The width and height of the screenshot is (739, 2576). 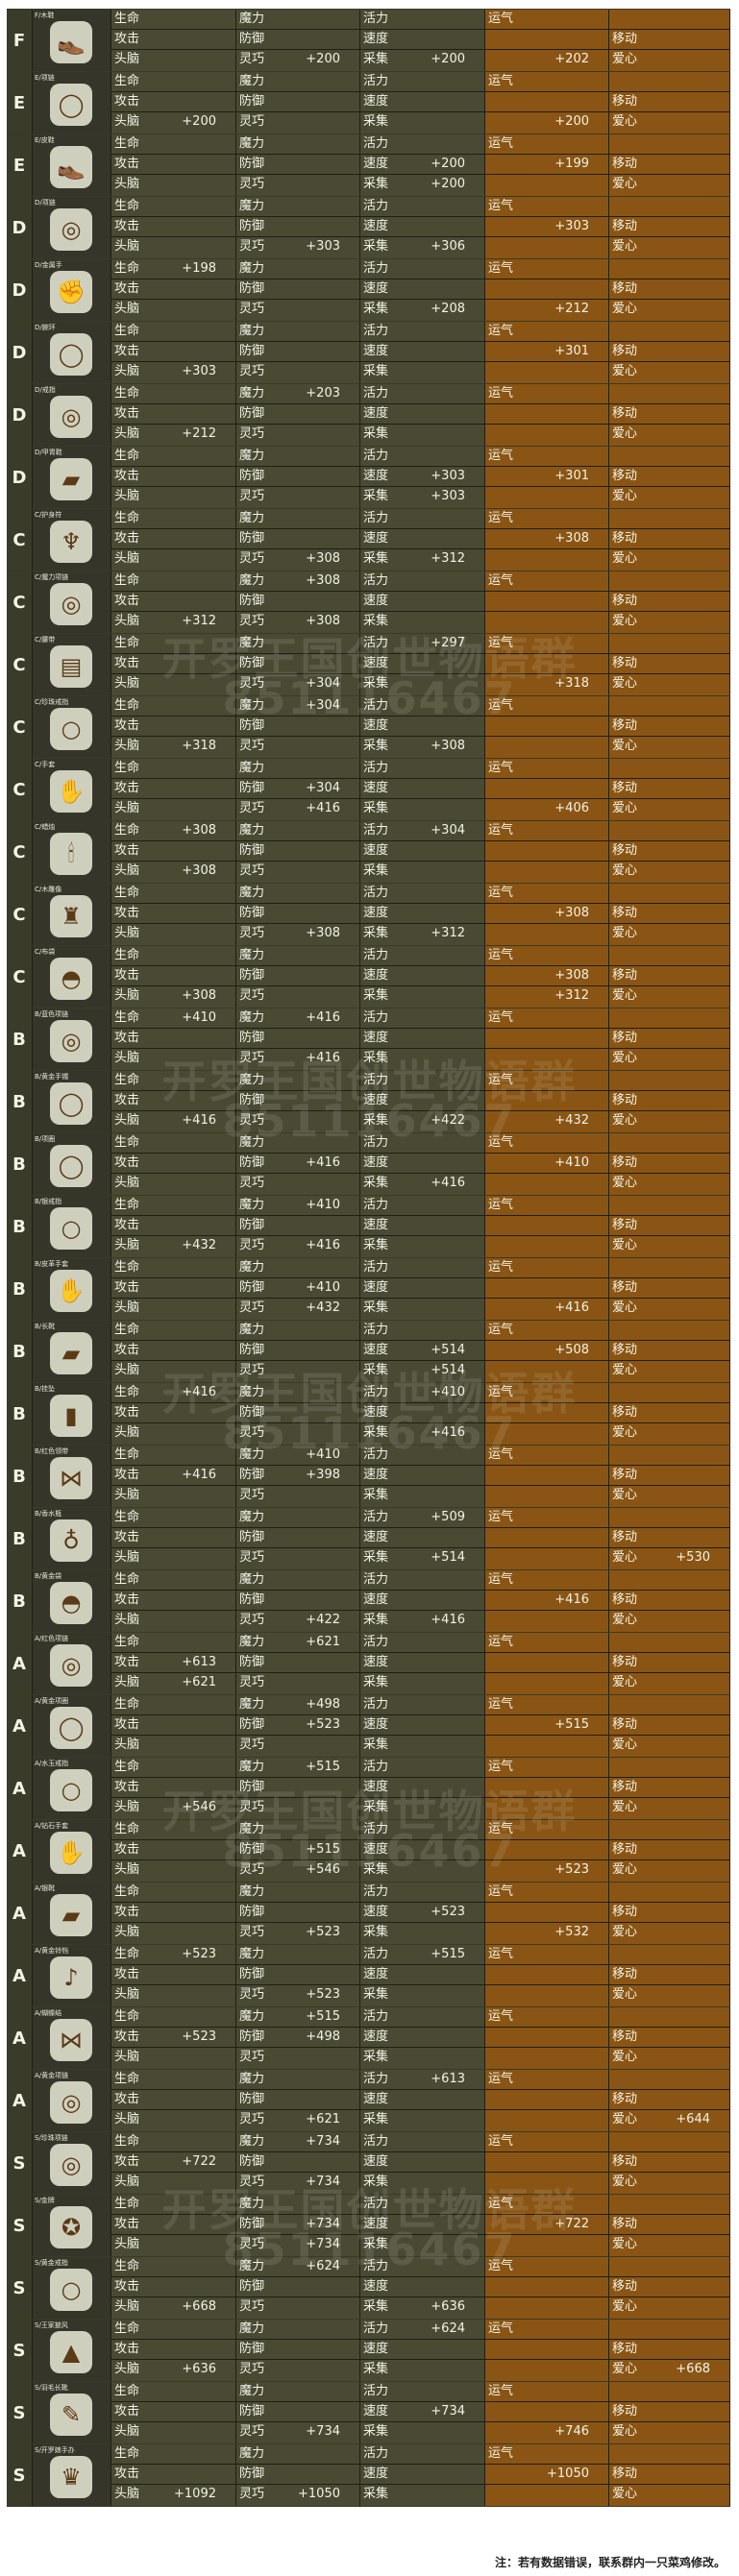 What do you see at coordinates (127, 1557) in the screenshot?
I see `stat-label: 头脑` at bounding box center [127, 1557].